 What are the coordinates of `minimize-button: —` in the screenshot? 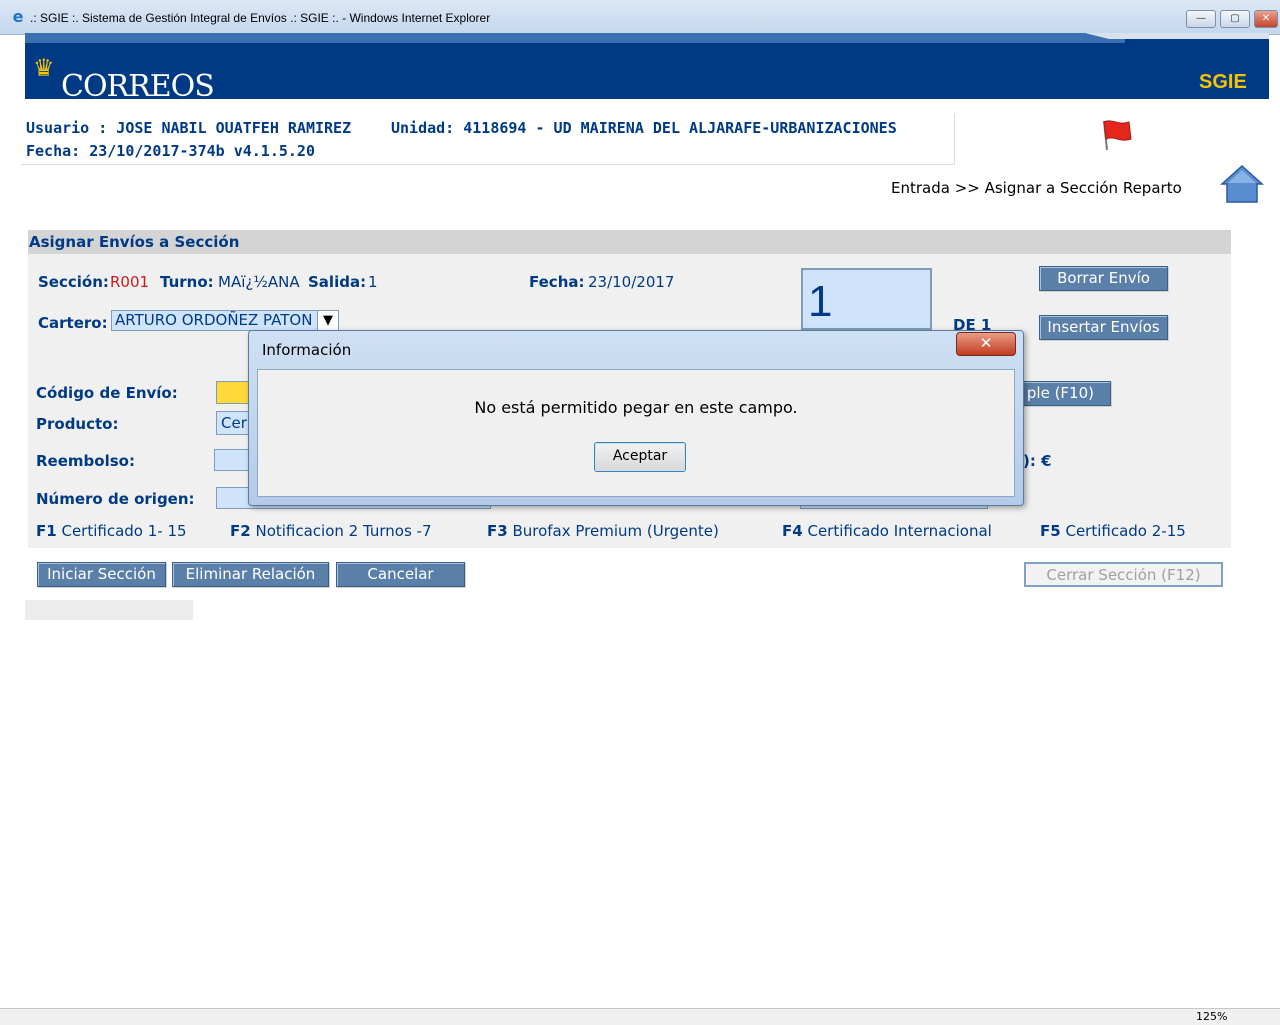 It's located at (1201, 19).